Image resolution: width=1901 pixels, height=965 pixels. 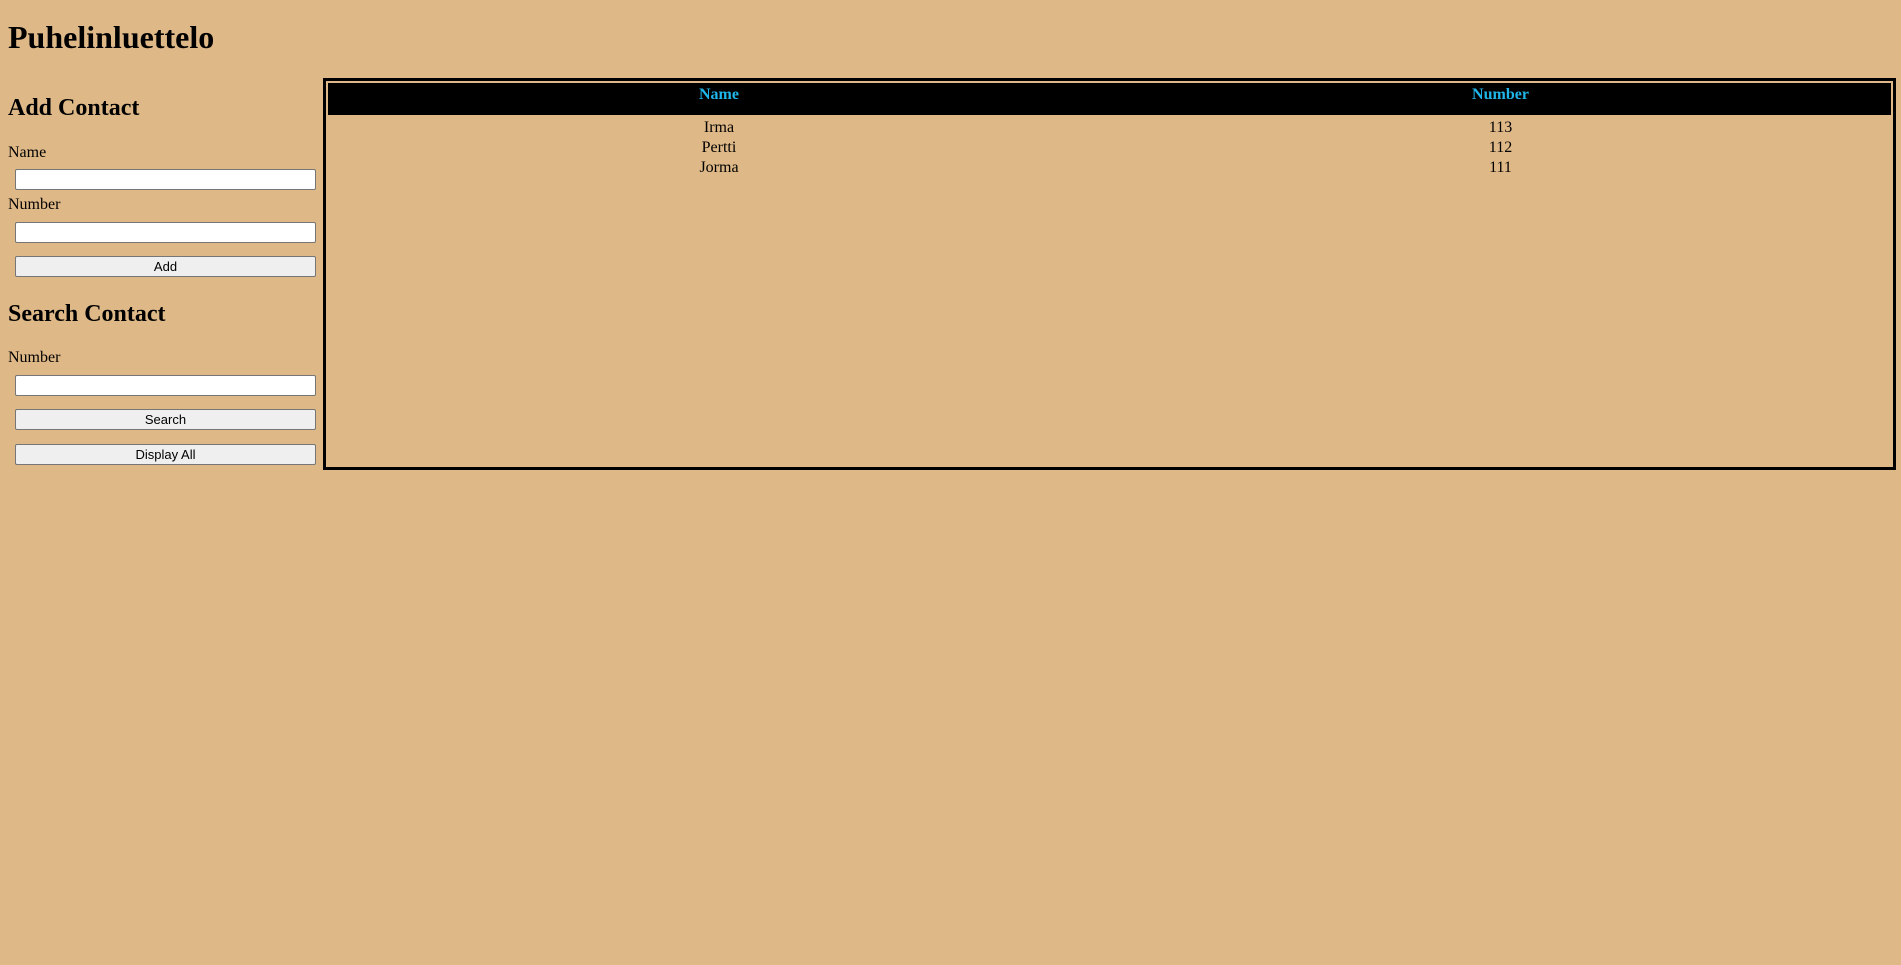 I want to click on name-column-header: Name, so click(x=719, y=94).